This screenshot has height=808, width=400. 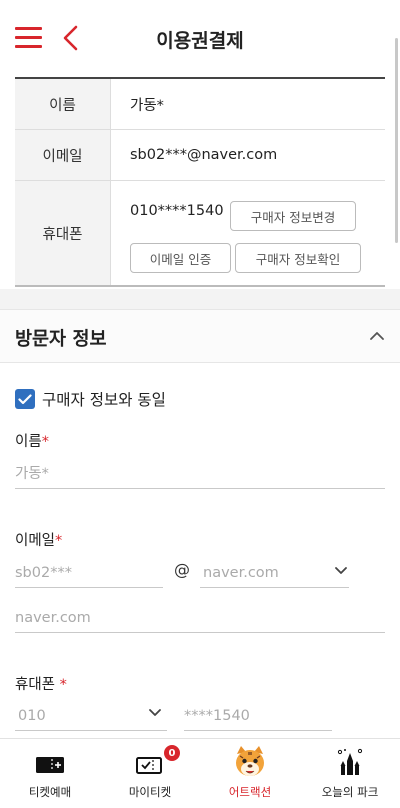 I want to click on nav-label: 마이티켓, so click(x=150, y=792).